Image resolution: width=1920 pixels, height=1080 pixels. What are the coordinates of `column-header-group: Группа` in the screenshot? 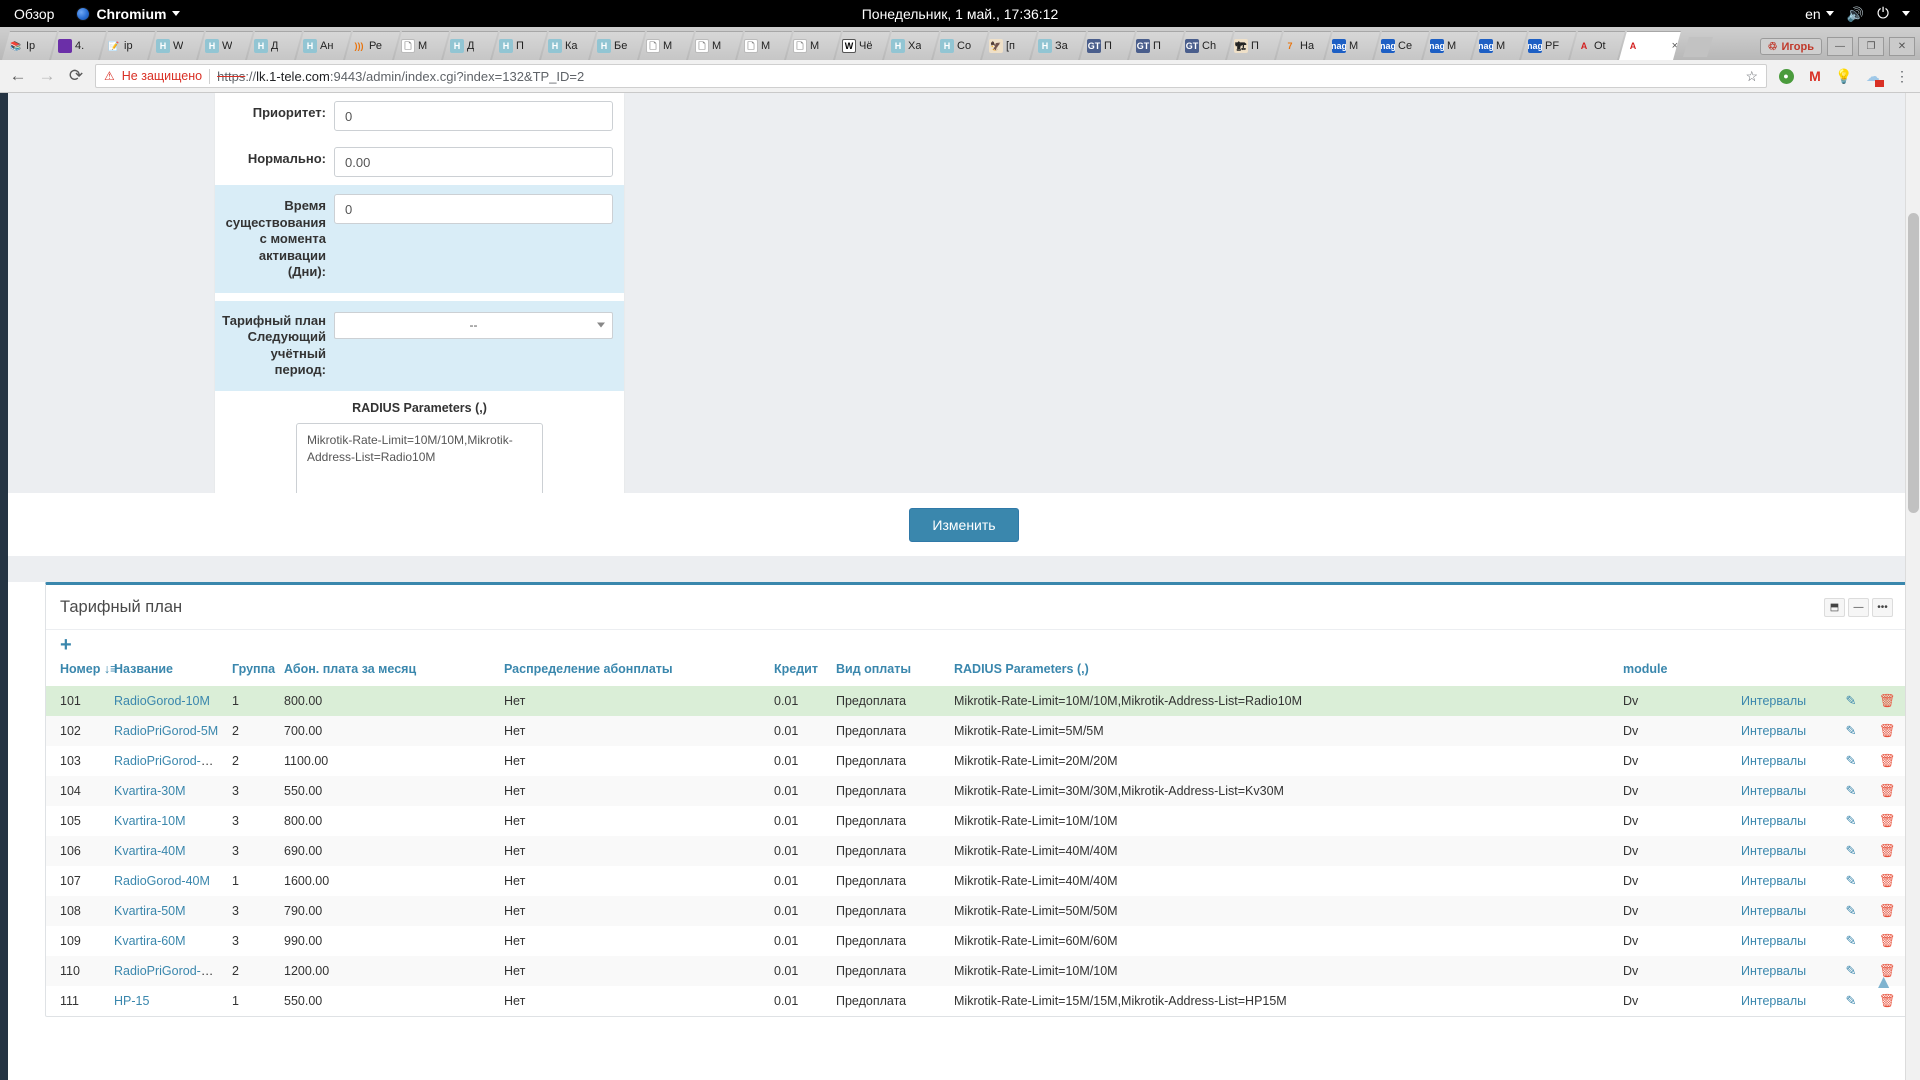 It's located at (252, 671).